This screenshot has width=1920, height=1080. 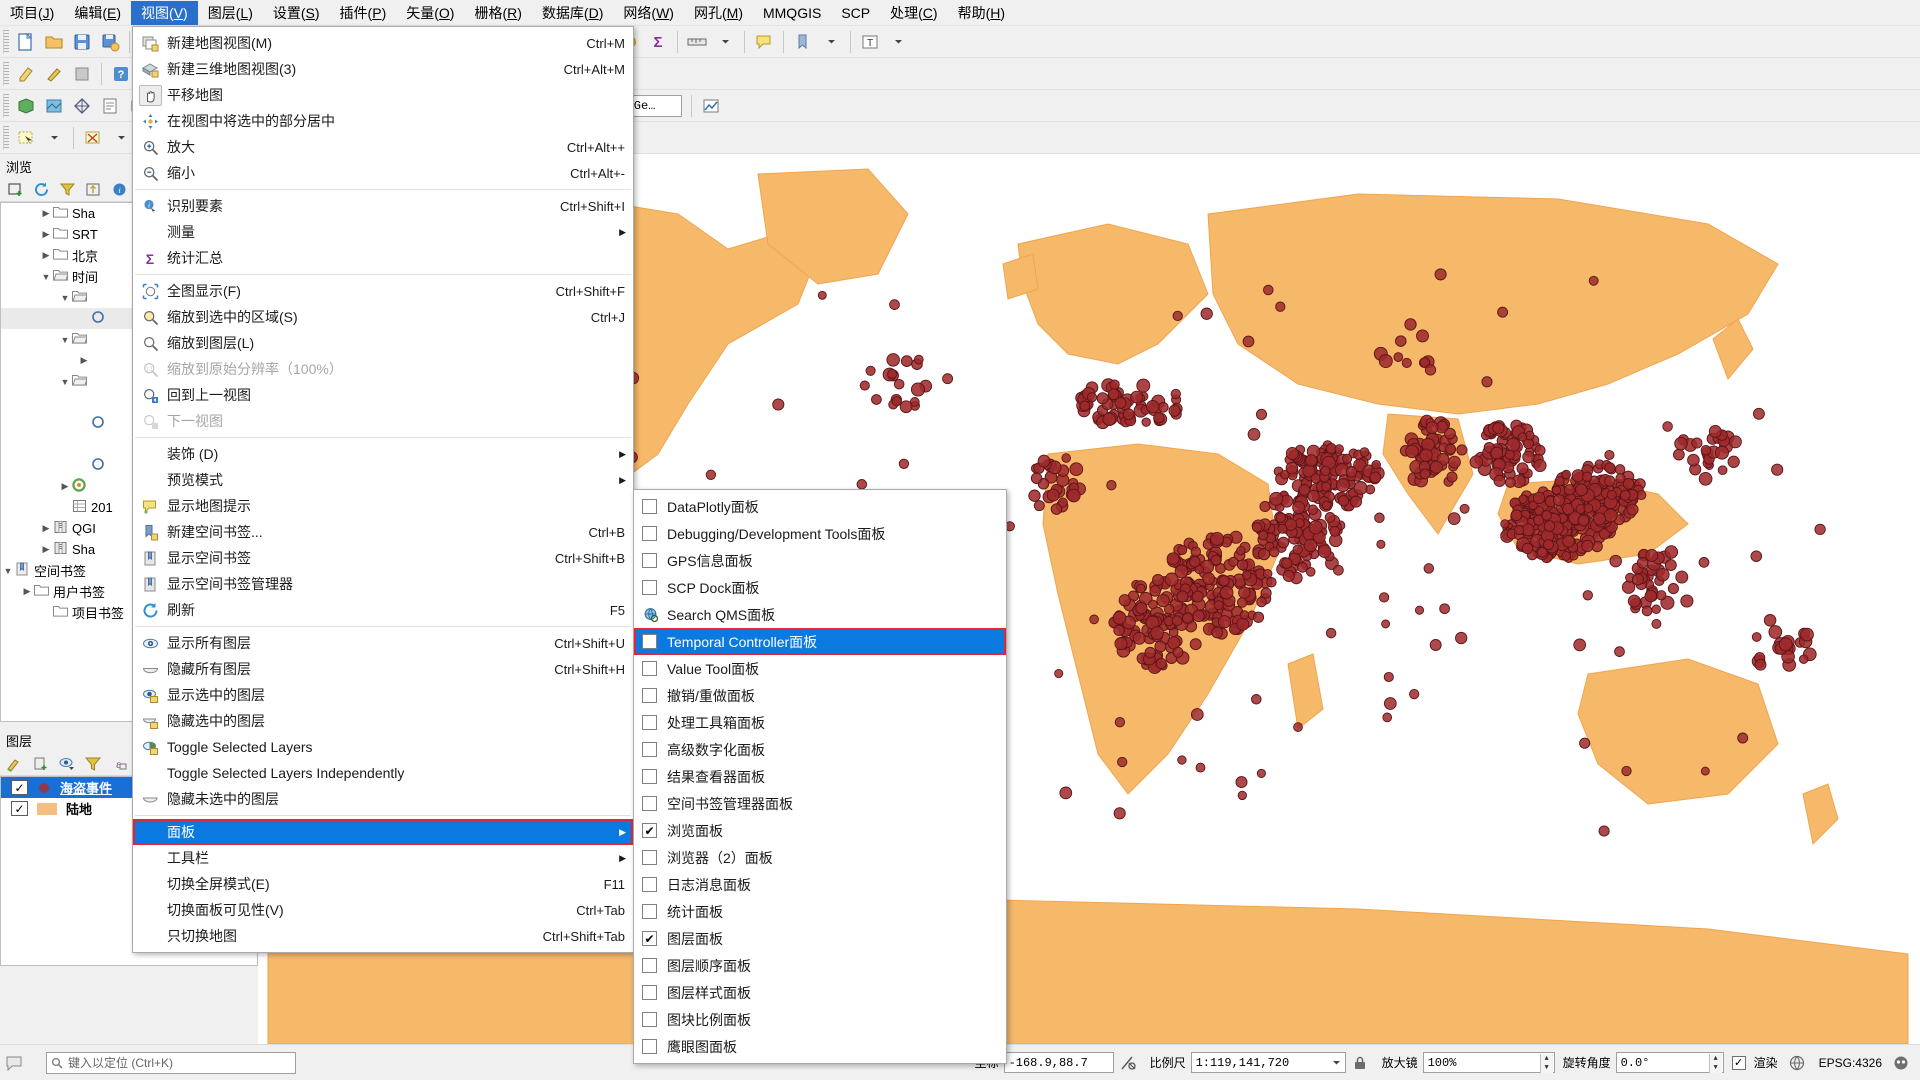 What do you see at coordinates (383, 910) in the screenshot?
I see `view-menu-item-37: 切换面板可见性(V) Ctrl+Tab` at bounding box center [383, 910].